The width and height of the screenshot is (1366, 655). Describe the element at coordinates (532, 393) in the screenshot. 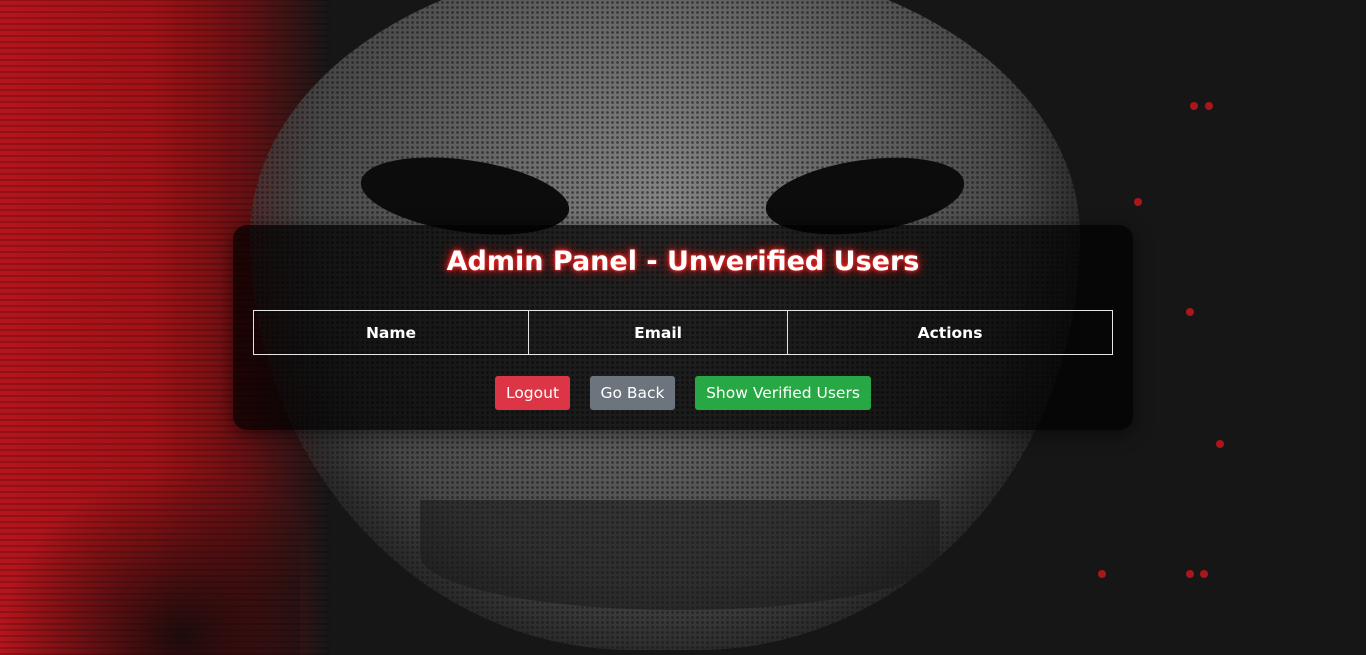

I see `logout-button: Logout` at that location.